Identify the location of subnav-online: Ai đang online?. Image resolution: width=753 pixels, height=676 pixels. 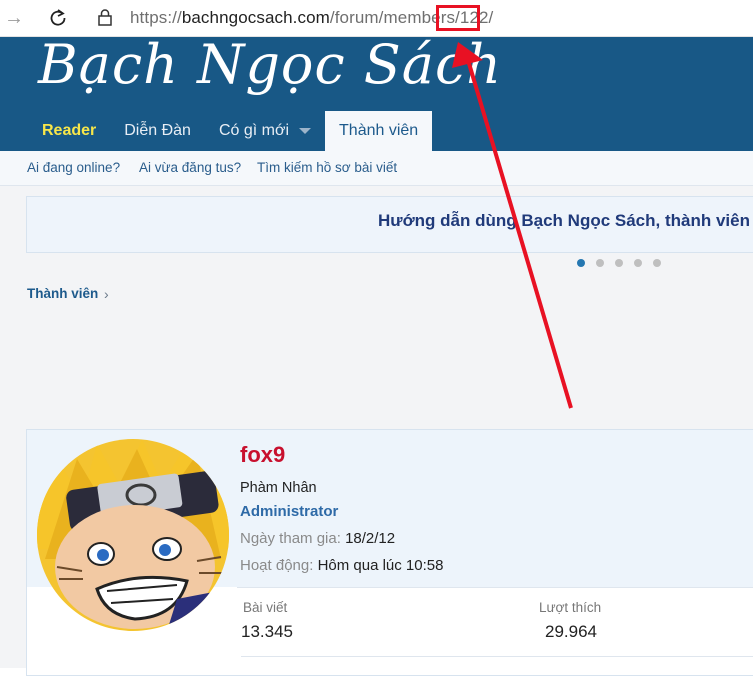
(73, 167).